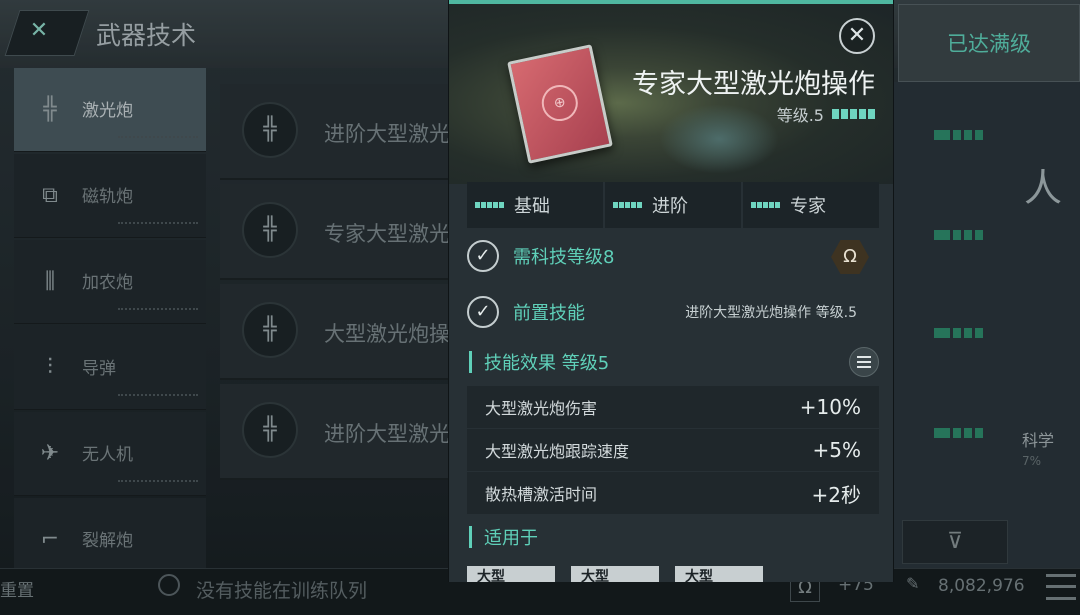  I want to click on omega-hex-icon: Ω, so click(850, 257).